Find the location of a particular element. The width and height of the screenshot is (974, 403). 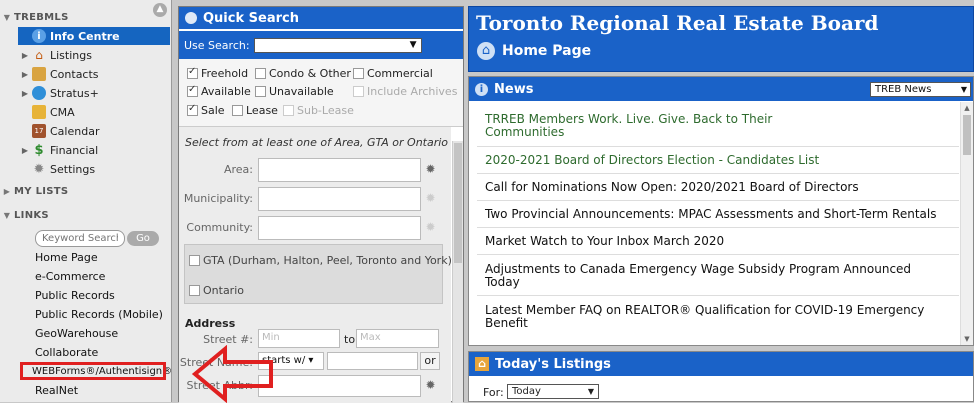

link-home-page: Home Page is located at coordinates (66, 258).